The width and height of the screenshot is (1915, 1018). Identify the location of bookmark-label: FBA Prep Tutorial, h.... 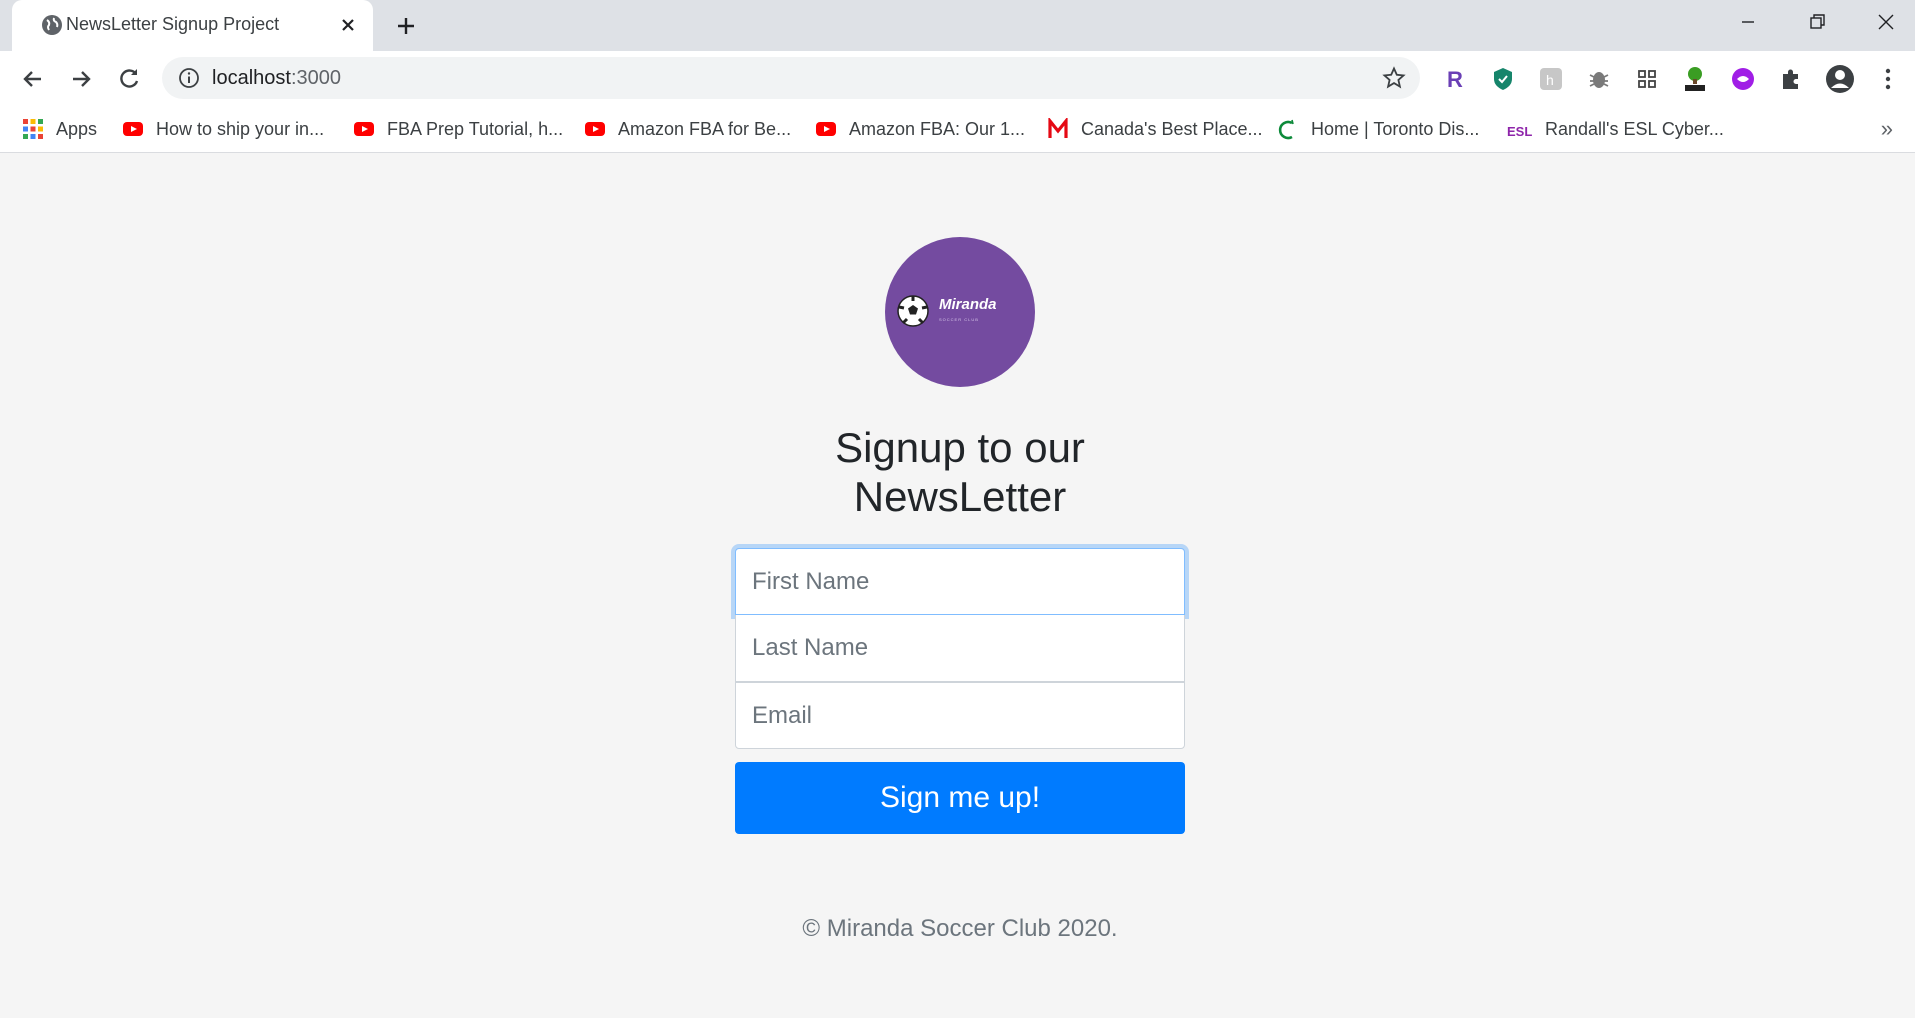
(475, 128).